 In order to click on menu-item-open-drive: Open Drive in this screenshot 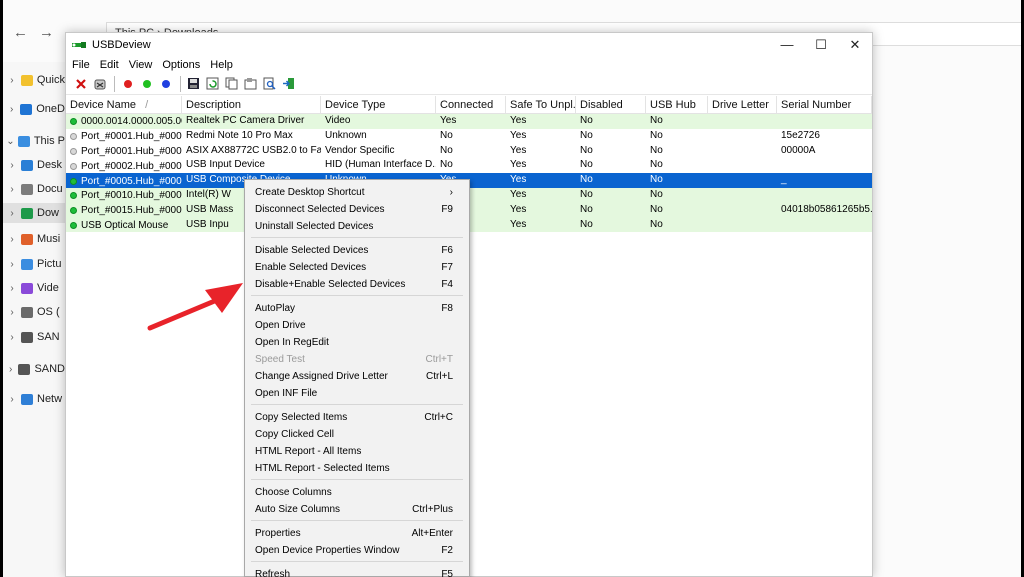, I will do `click(357, 325)`.